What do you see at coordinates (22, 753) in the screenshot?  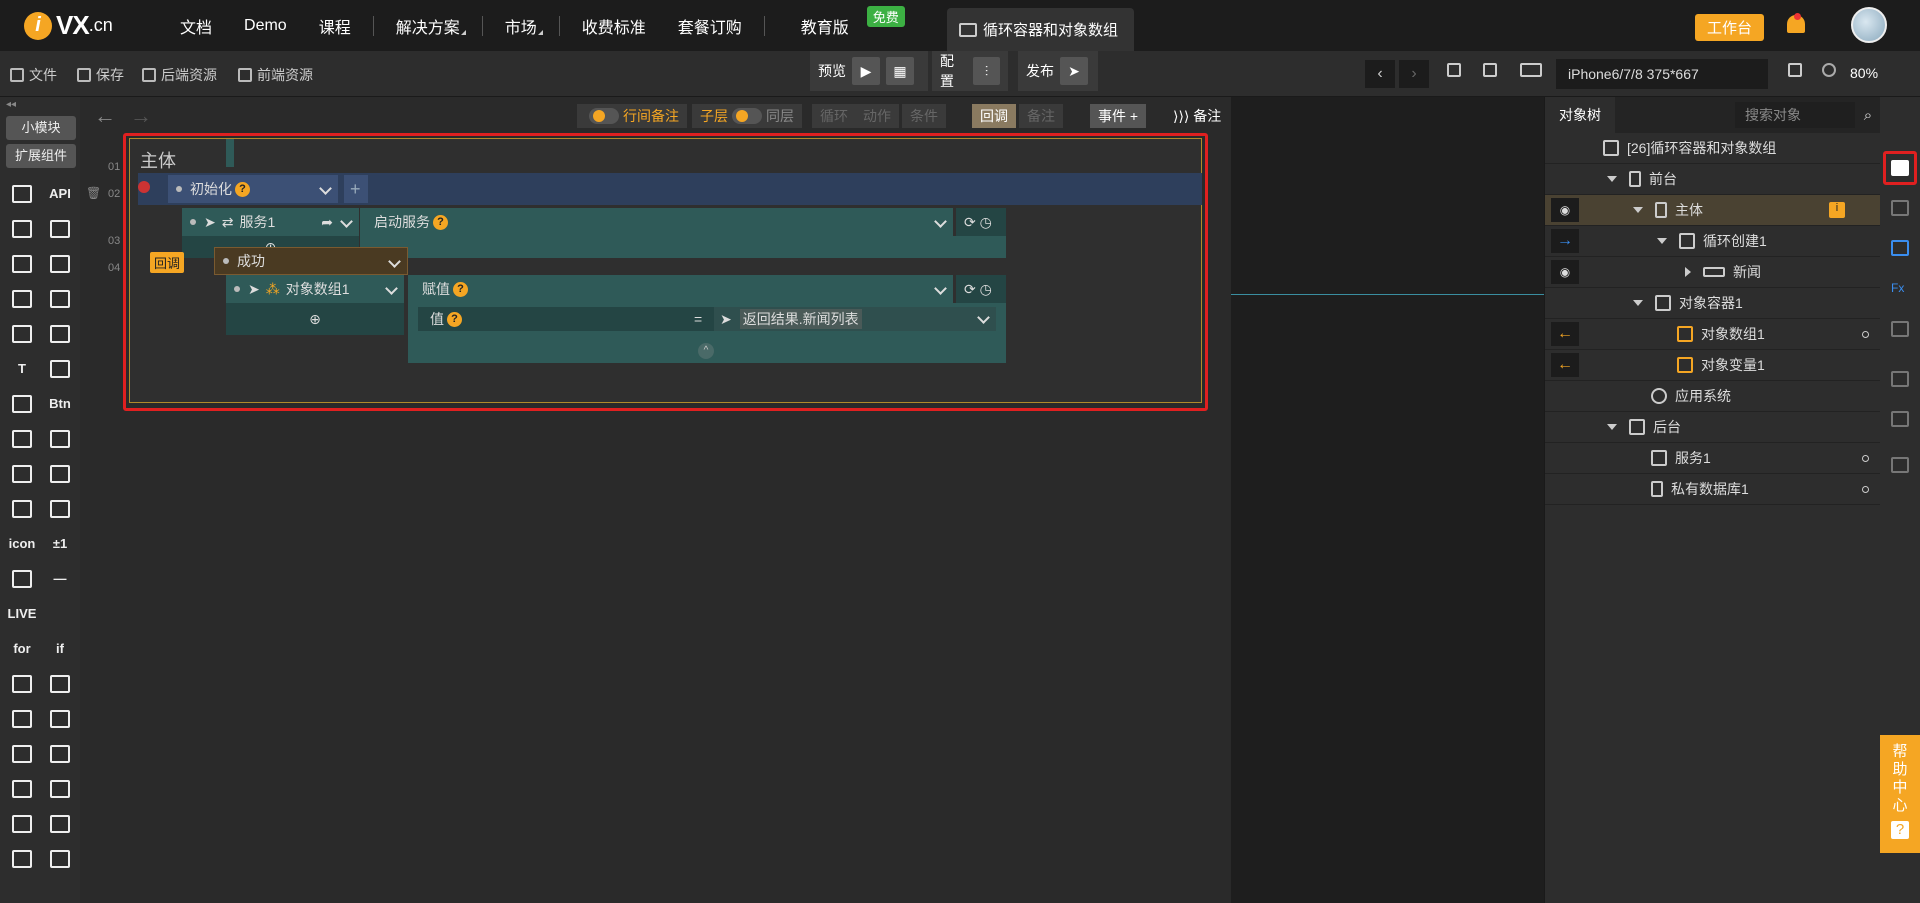 I see `sliders-icon` at bounding box center [22, 753].